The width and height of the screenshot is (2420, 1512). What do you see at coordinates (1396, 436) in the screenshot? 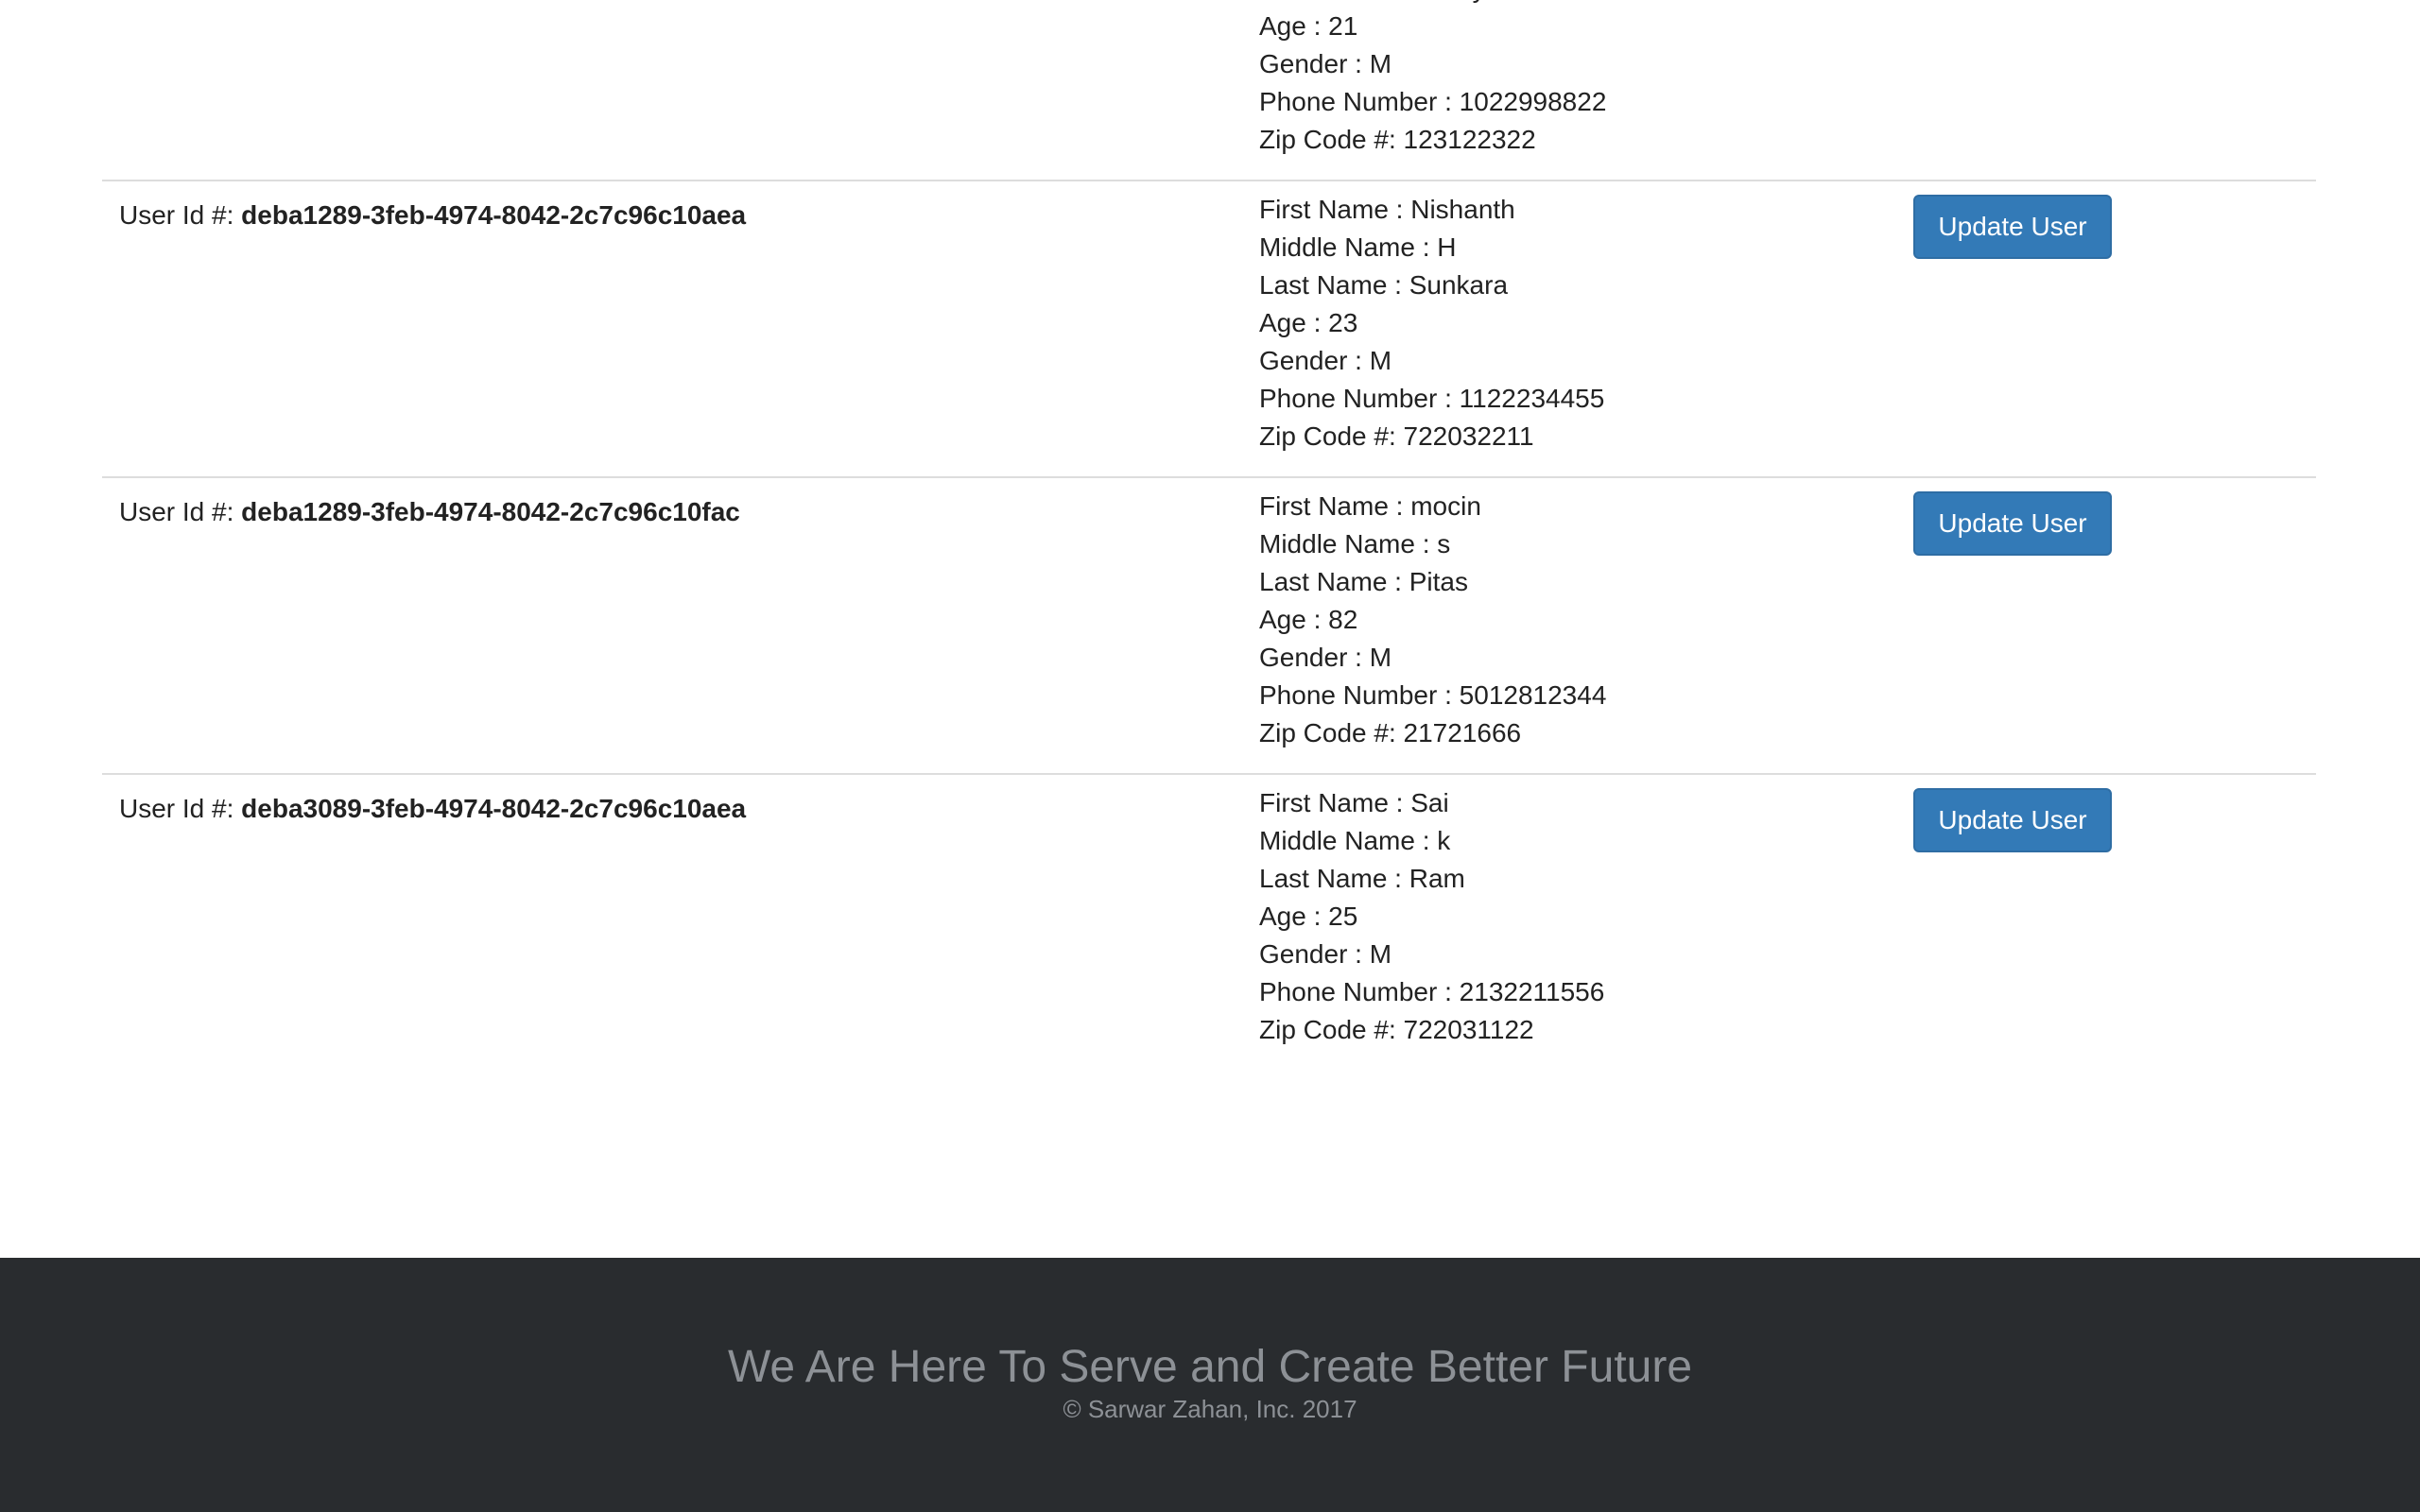
I see `zip-text: Zip Code #: 722032211` at bounding box center [1396, 436].